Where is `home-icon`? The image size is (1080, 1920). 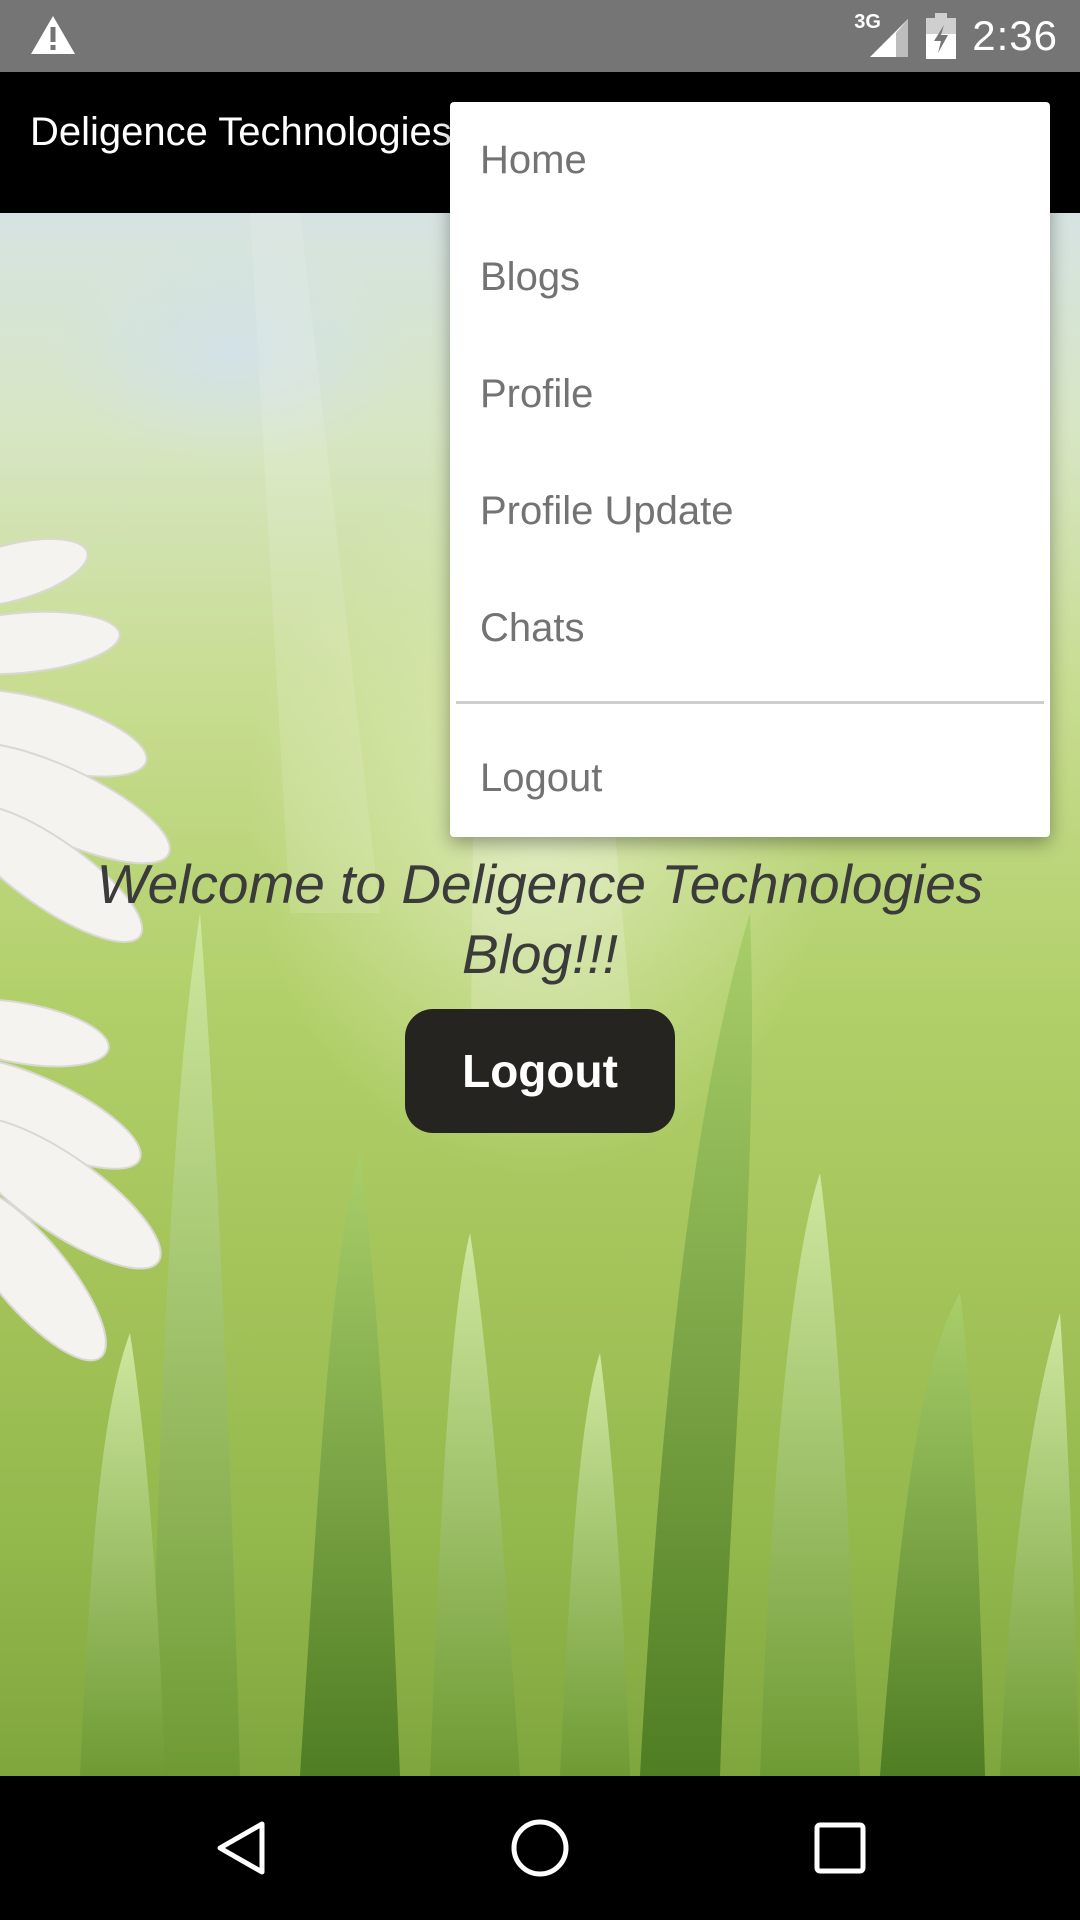
home-icon is located at coordinates (540, 1848).